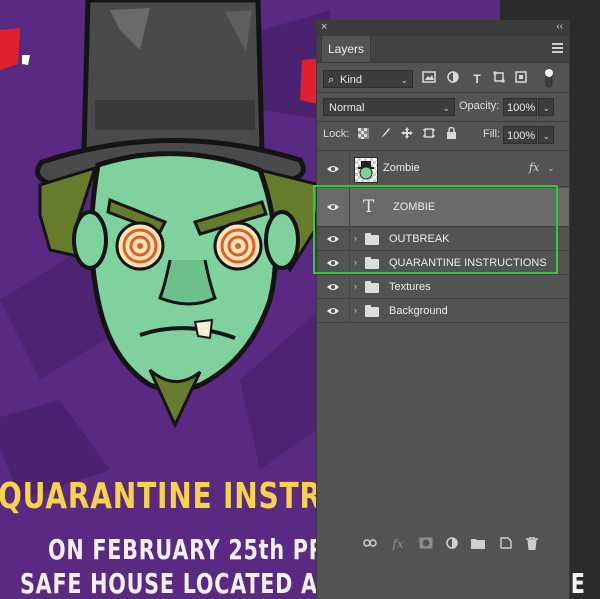  Describe the element at coordinates (443, 287) in the screenshot. I see `layer-row-group-textures: › Textures` at that location.